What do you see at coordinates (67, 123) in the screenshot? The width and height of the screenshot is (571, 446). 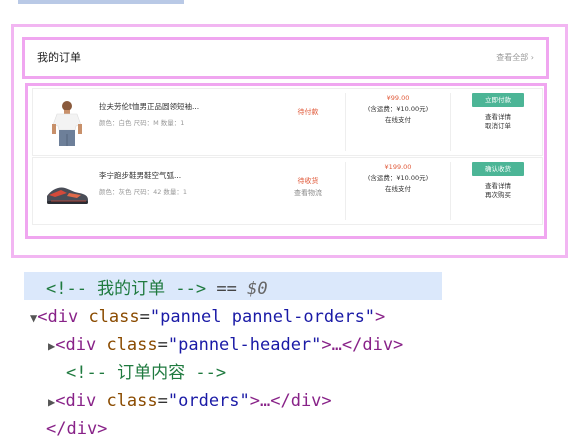 I see `tshirt-man-icon` at bounding box center [67, 123].